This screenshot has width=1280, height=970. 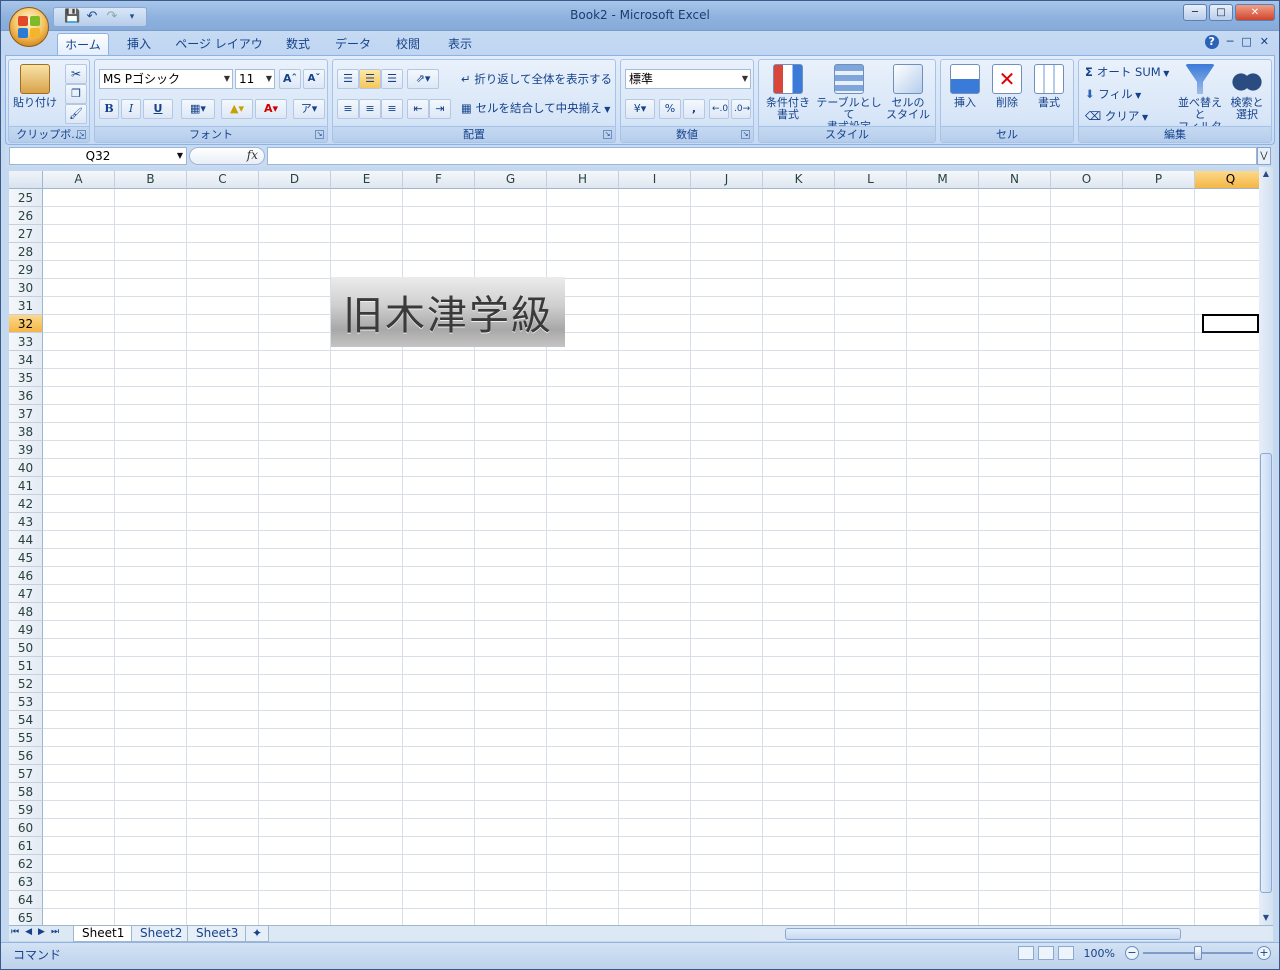 I want to click on zoom-slider, so click(x=1198, y=953).